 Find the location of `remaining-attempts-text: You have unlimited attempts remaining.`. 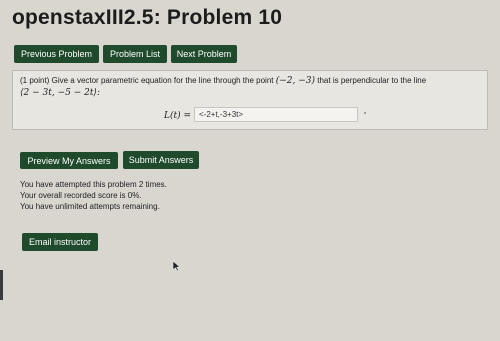

remaining-attempts-text: You have unlimited attempts remaining. is located at coordinates (90, 206).